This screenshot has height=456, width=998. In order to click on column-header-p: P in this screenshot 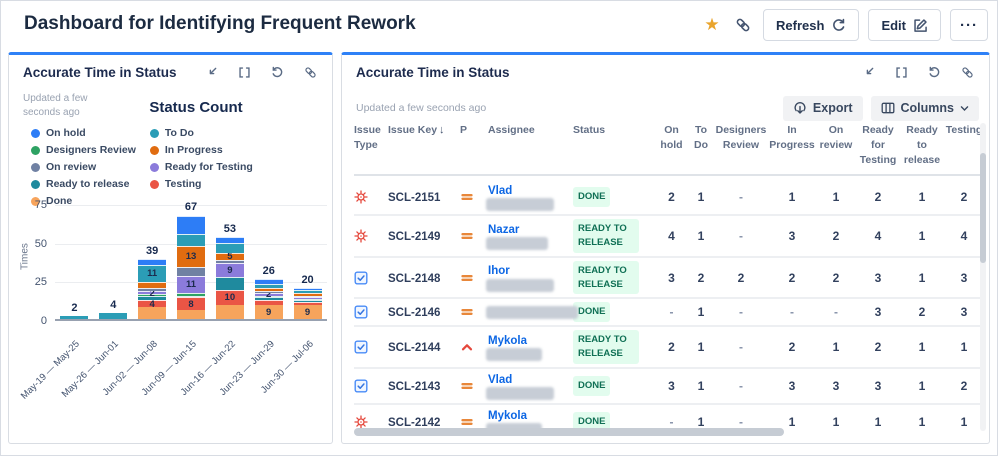, I will do `click(474, 130)`.